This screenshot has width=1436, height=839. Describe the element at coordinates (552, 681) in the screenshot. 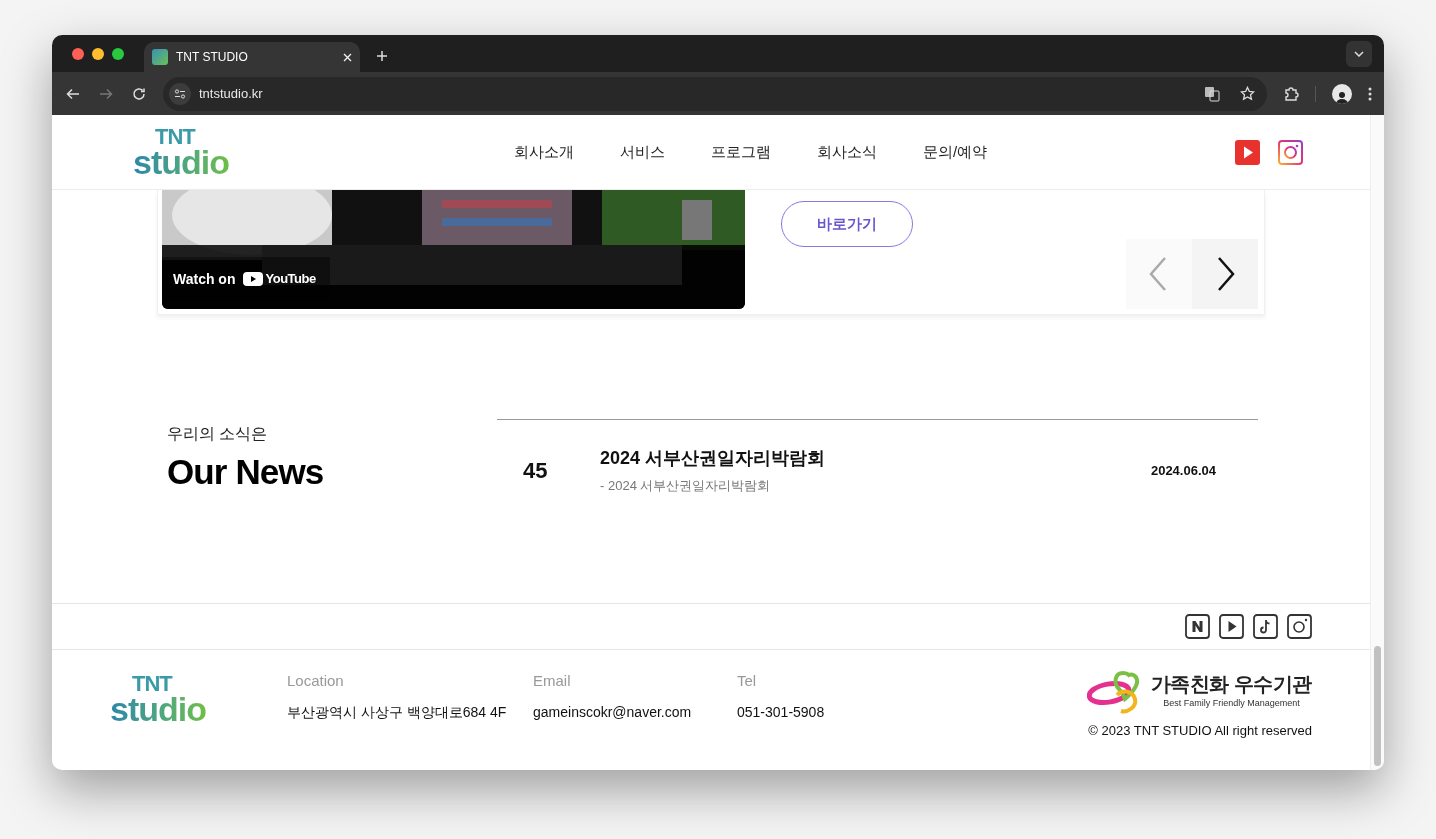

I see `contact-label: Email` at that location.